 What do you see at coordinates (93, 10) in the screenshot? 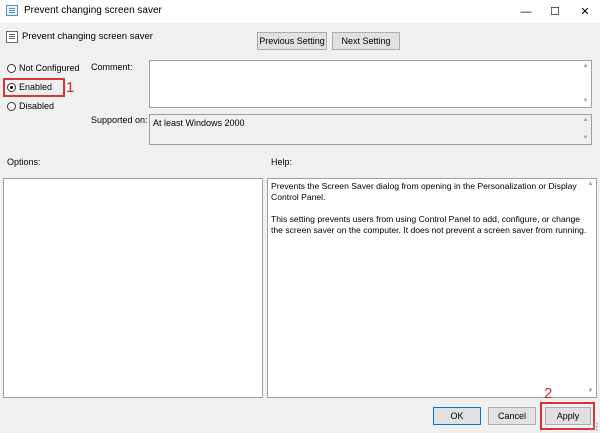
I see `window-title: Prevent changing screen saver` at bounding box center [93, 10].